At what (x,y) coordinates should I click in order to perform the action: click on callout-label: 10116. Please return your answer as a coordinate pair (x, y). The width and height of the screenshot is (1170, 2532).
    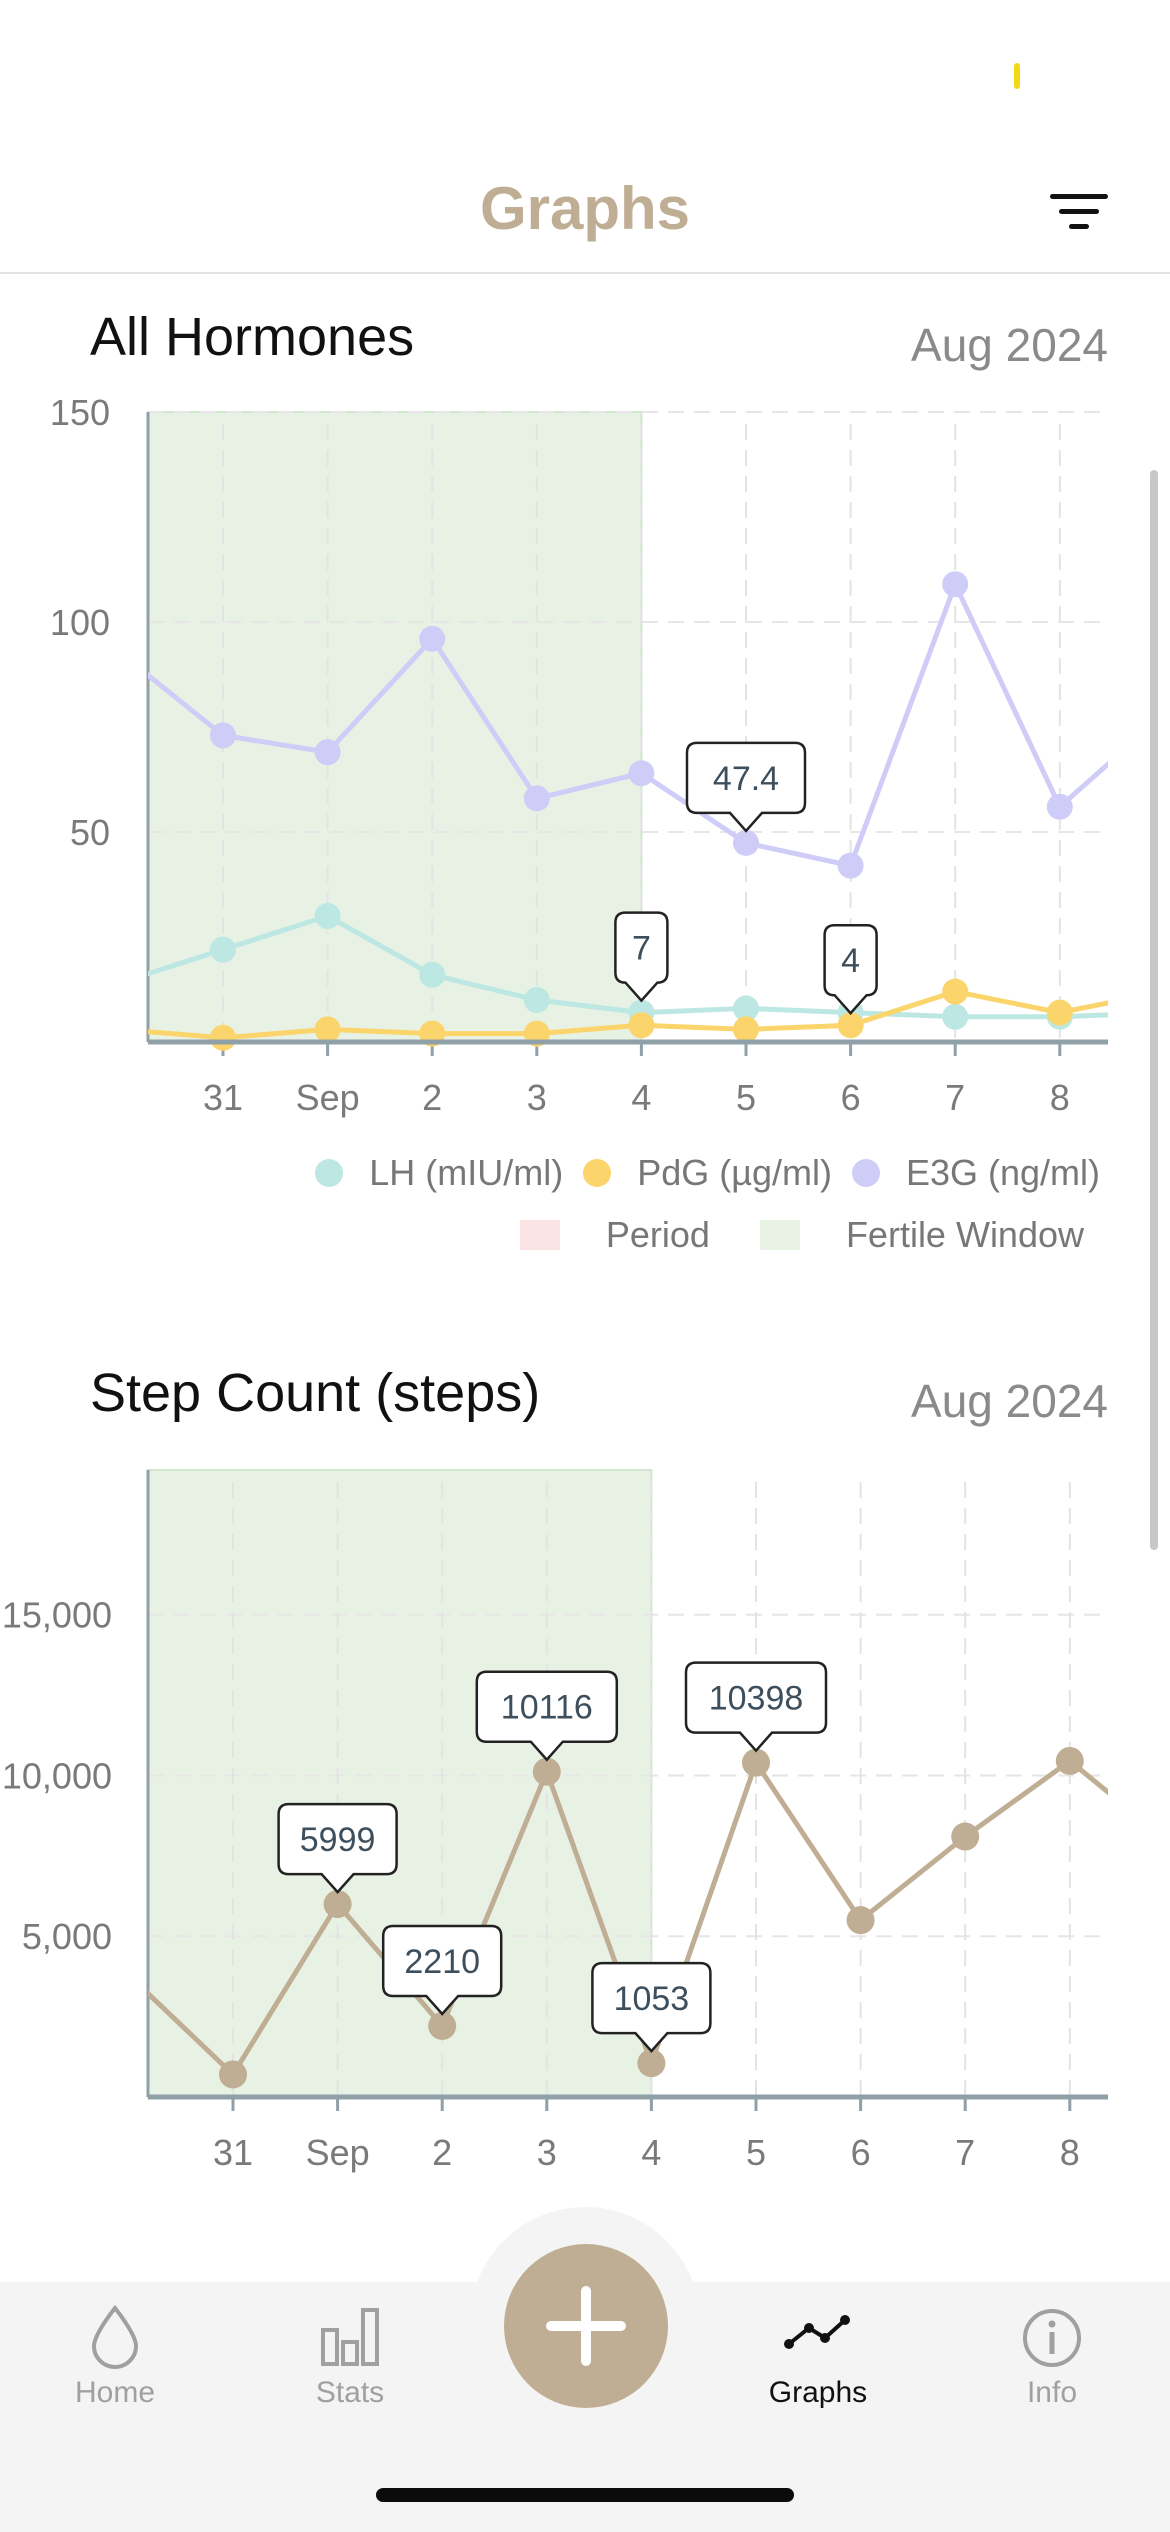
    Looking at the image, I should click on (547, 1708).